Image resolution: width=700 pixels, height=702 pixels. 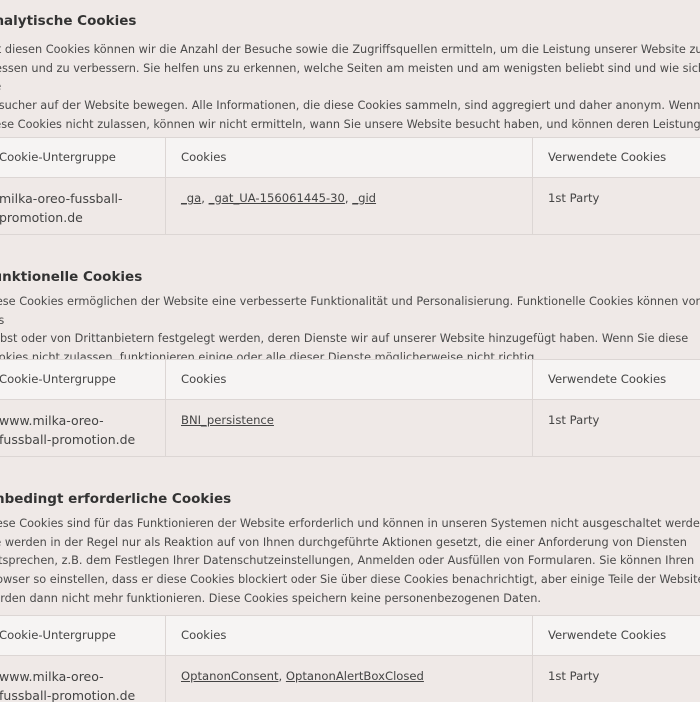 What do you see at coordinates (364, 198) in the screenshot?
I see `cookie-link-gid: _gid` at bounding box center [364, 198].